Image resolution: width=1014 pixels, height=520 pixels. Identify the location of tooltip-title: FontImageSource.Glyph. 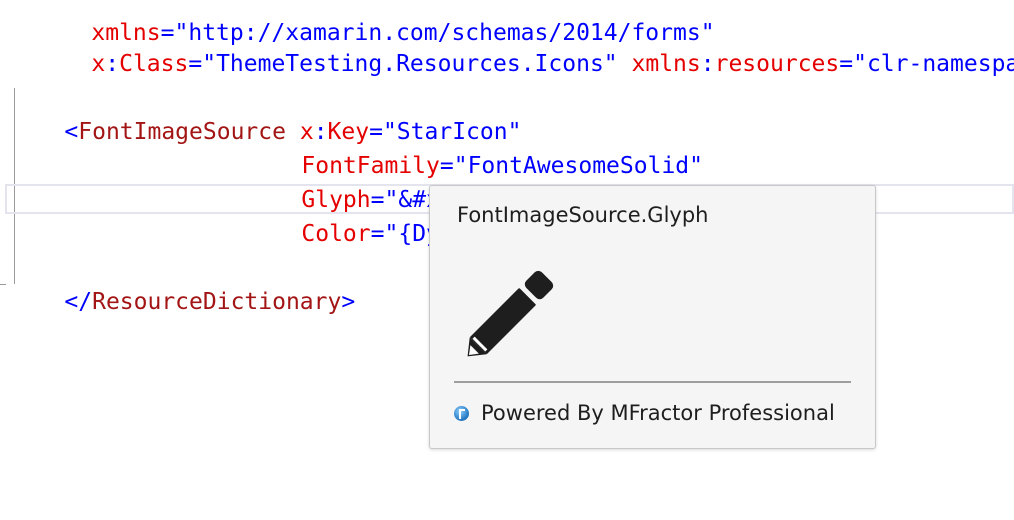
(583, 215).